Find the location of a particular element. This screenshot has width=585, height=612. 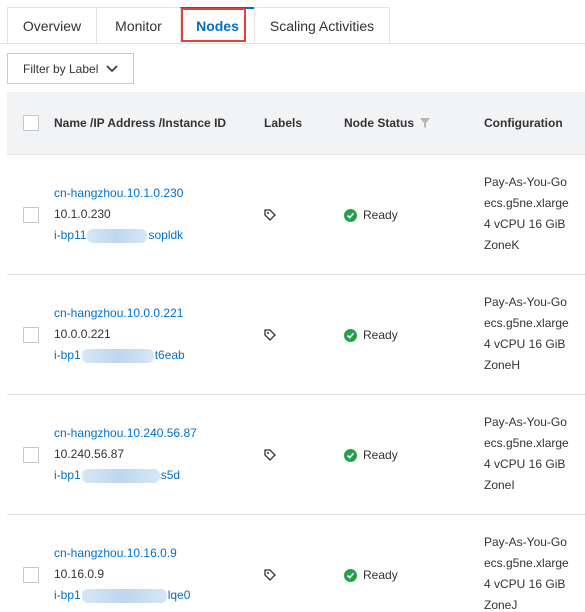

filter-by-label-text: Filter by Label is located at coordinates (61, 68).